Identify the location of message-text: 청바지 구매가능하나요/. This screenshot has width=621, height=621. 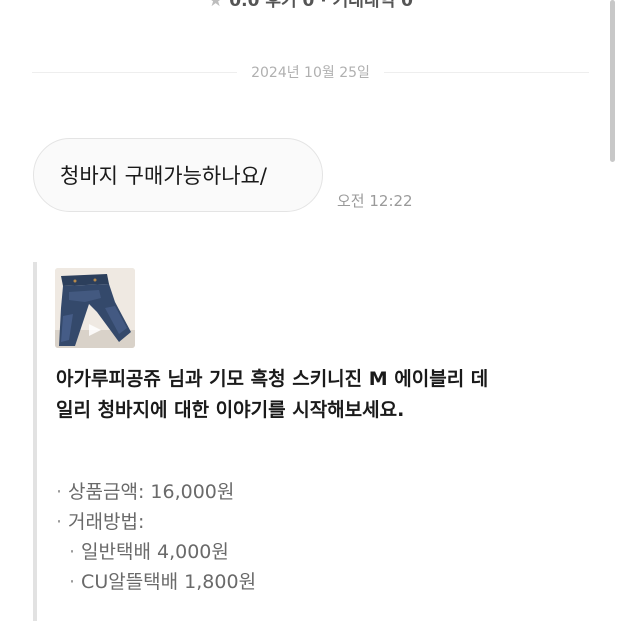
(163, 176).